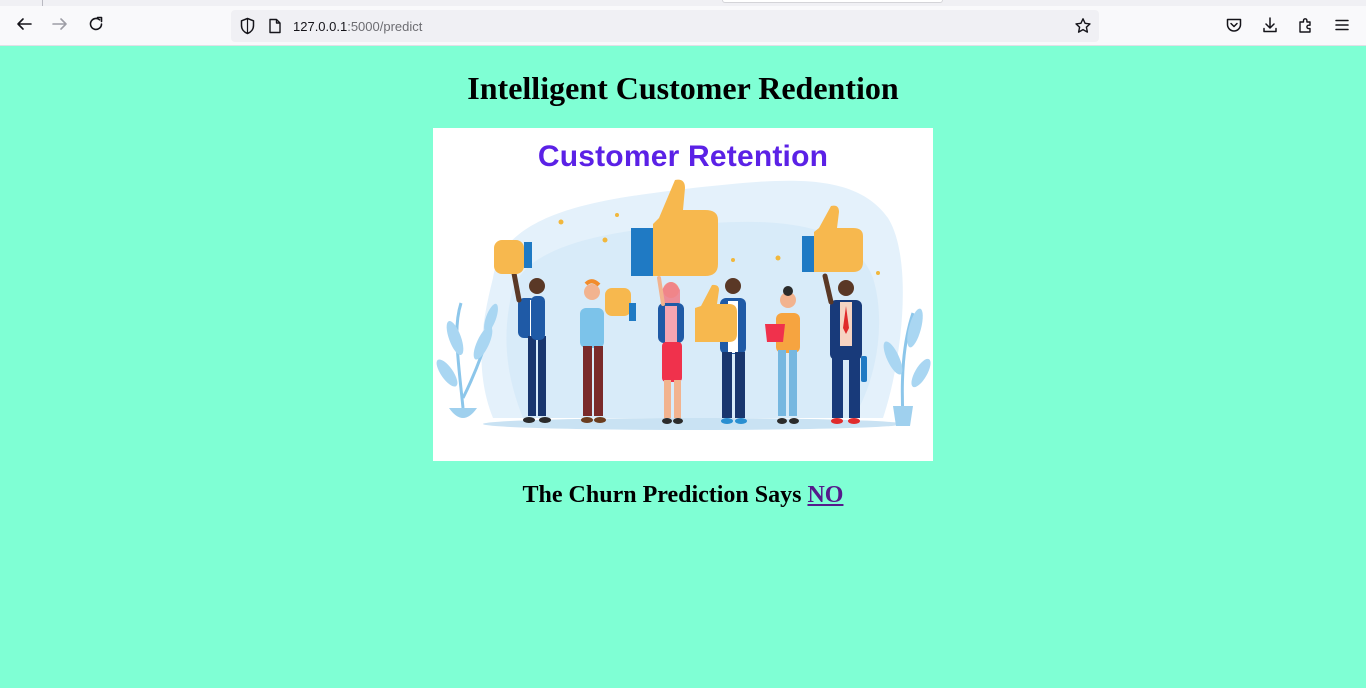  I want to click on back-arrow-icon, so click(24, 24).